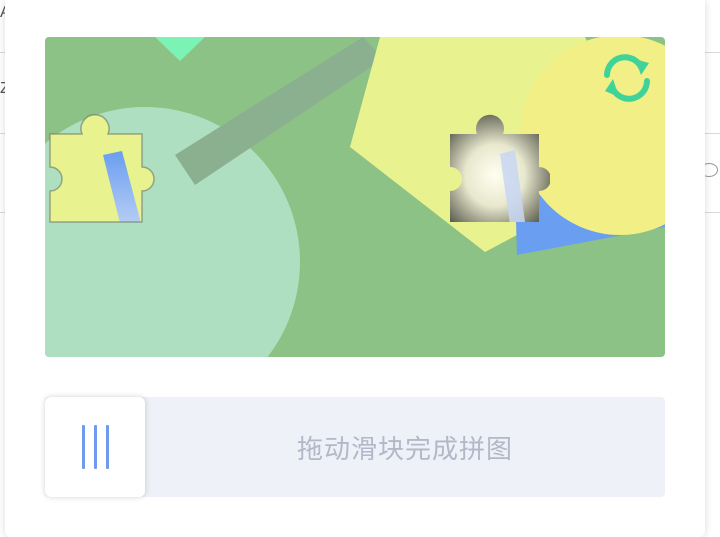  I want to click on slider-handle, so click(95, 447).